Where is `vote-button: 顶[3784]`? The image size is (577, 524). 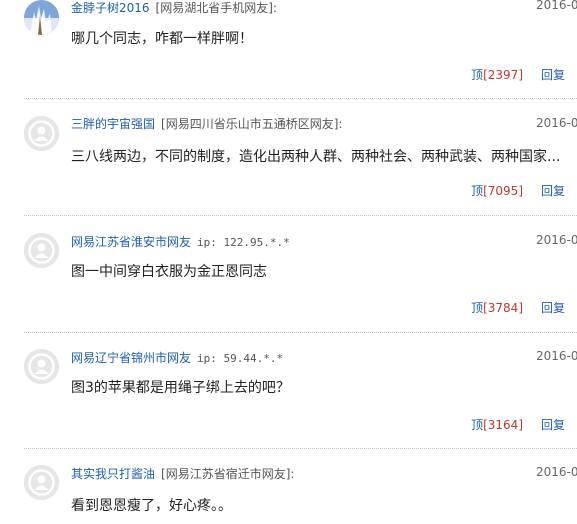 vote-button: 顶[3784] is located at coordinates (497, 307).